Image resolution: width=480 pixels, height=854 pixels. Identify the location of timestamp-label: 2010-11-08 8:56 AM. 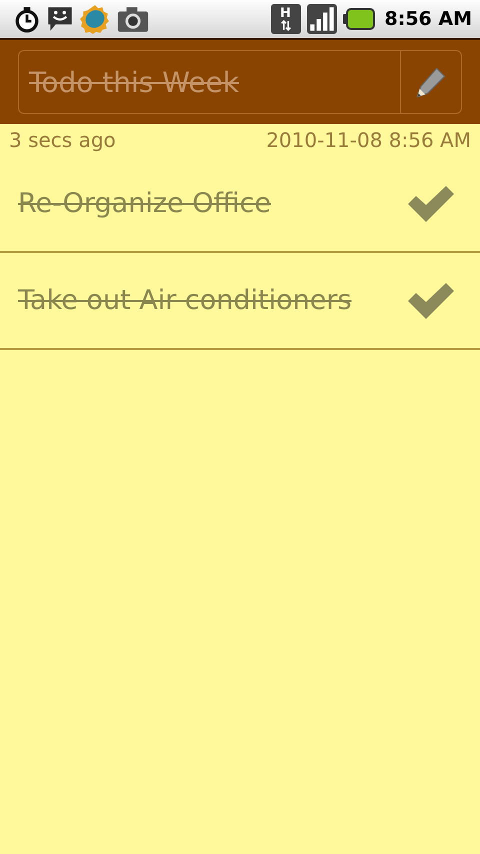
(368, 141).